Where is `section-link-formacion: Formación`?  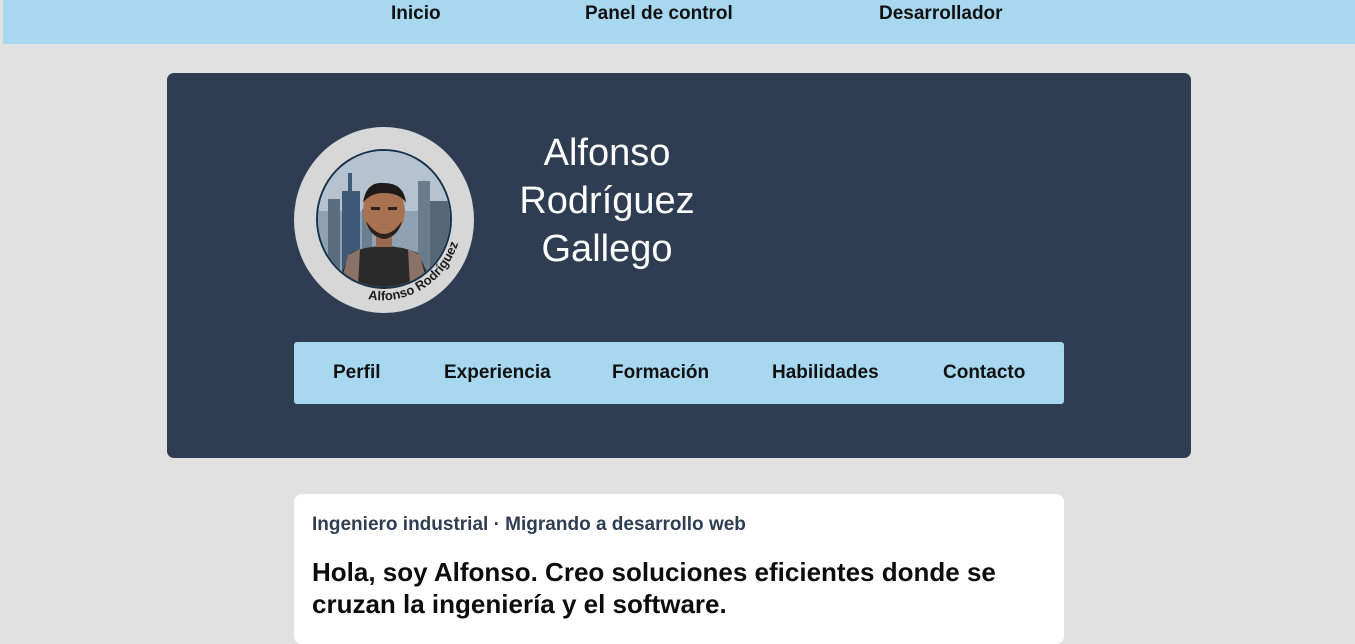
section-link-formacion: Formación is located at coordinates (660, 373).